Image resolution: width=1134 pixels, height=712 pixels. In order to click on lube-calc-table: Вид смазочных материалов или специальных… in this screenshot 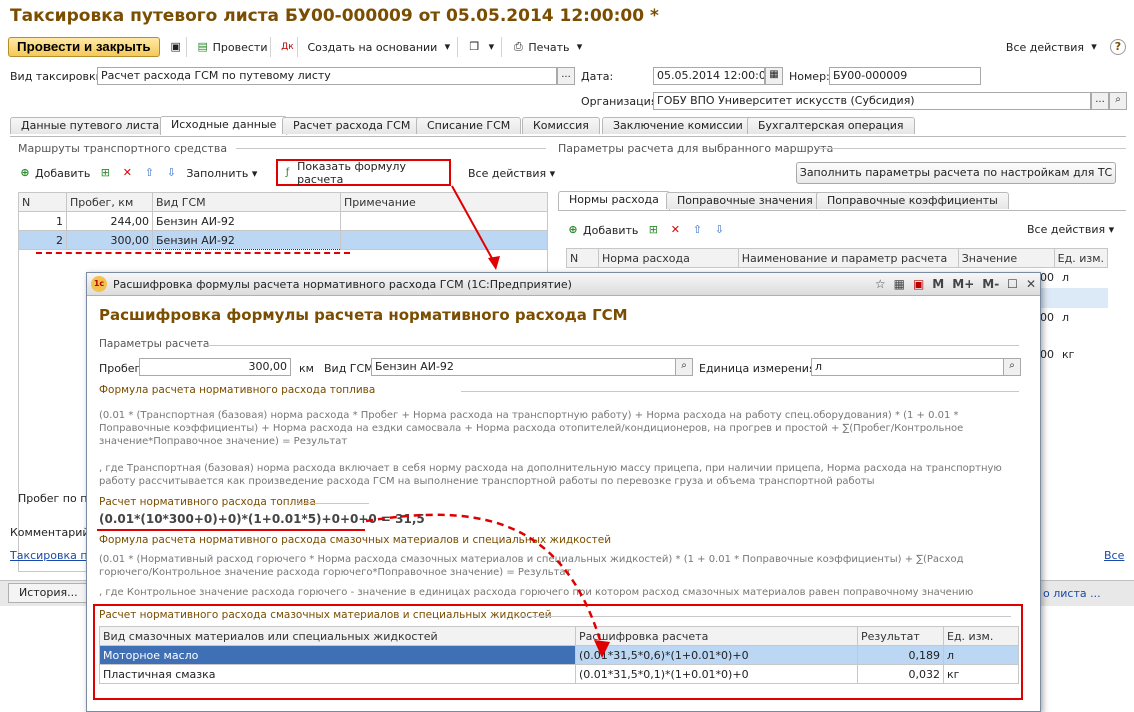, I will do `click(559, 655)`.